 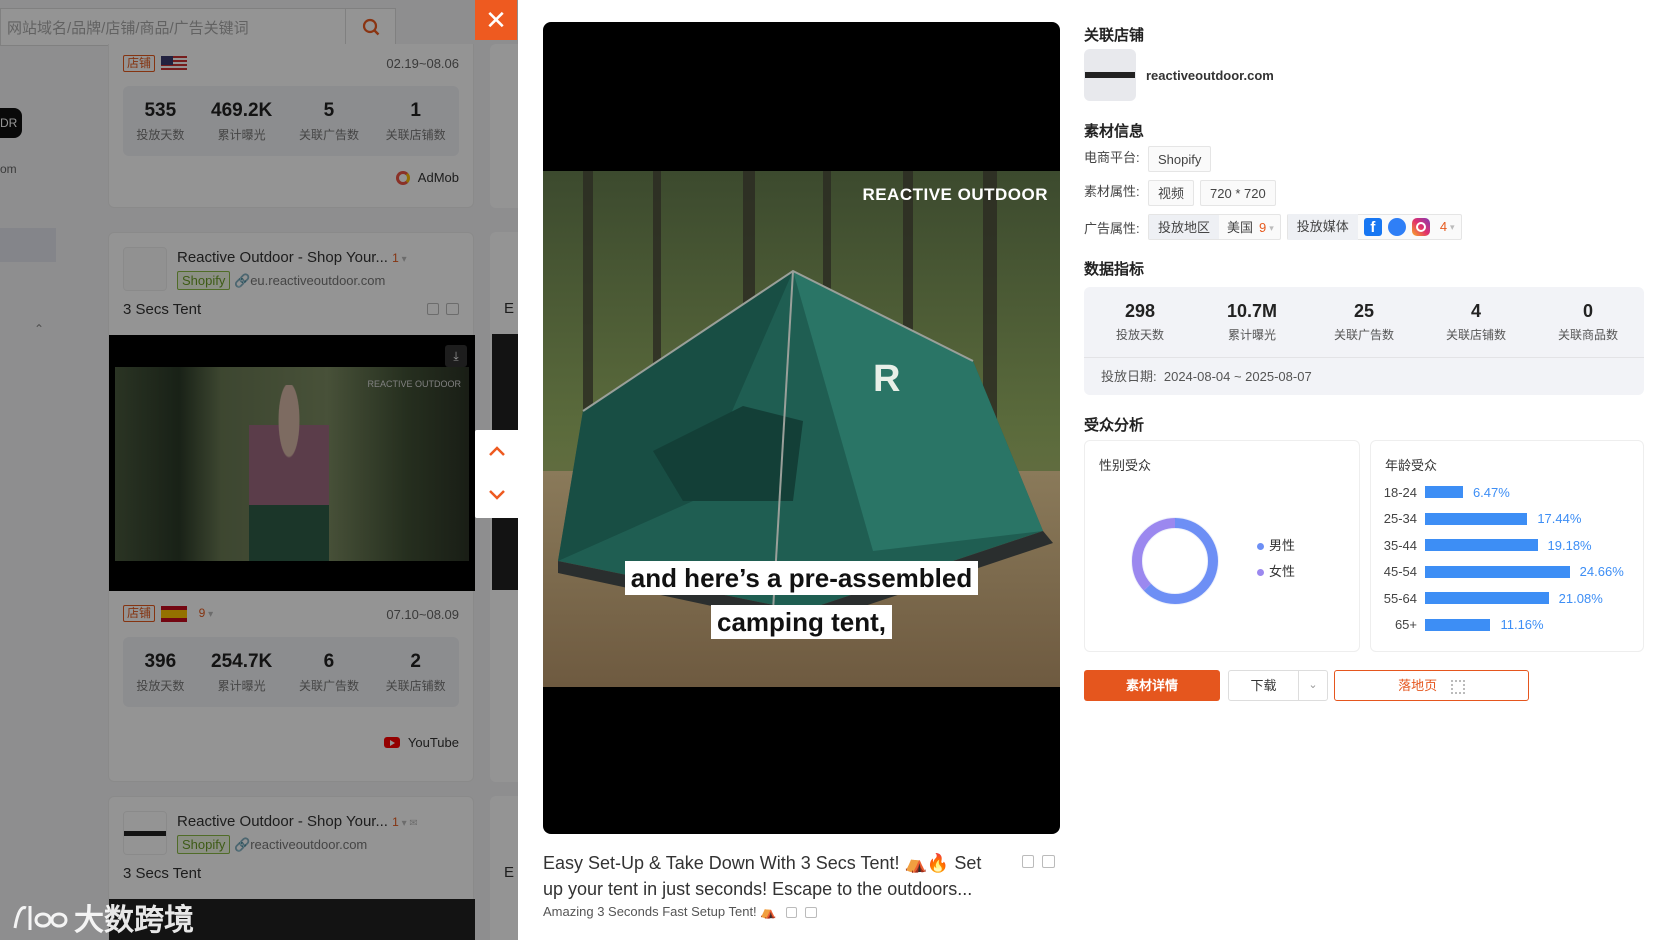 What do you see at coordinates (1522, 625) in the screenshot?
I see `age-percent: 11.16%` at bounding box center [1522, 625].